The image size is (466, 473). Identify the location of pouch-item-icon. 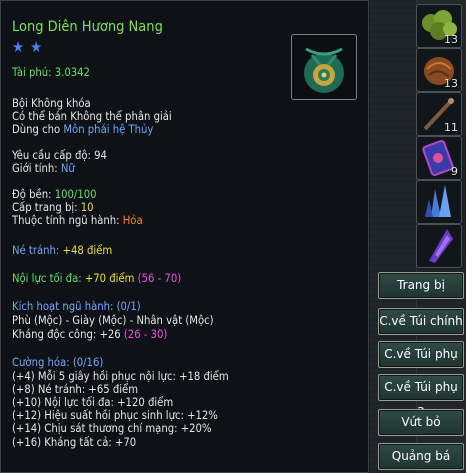
(324, 70).